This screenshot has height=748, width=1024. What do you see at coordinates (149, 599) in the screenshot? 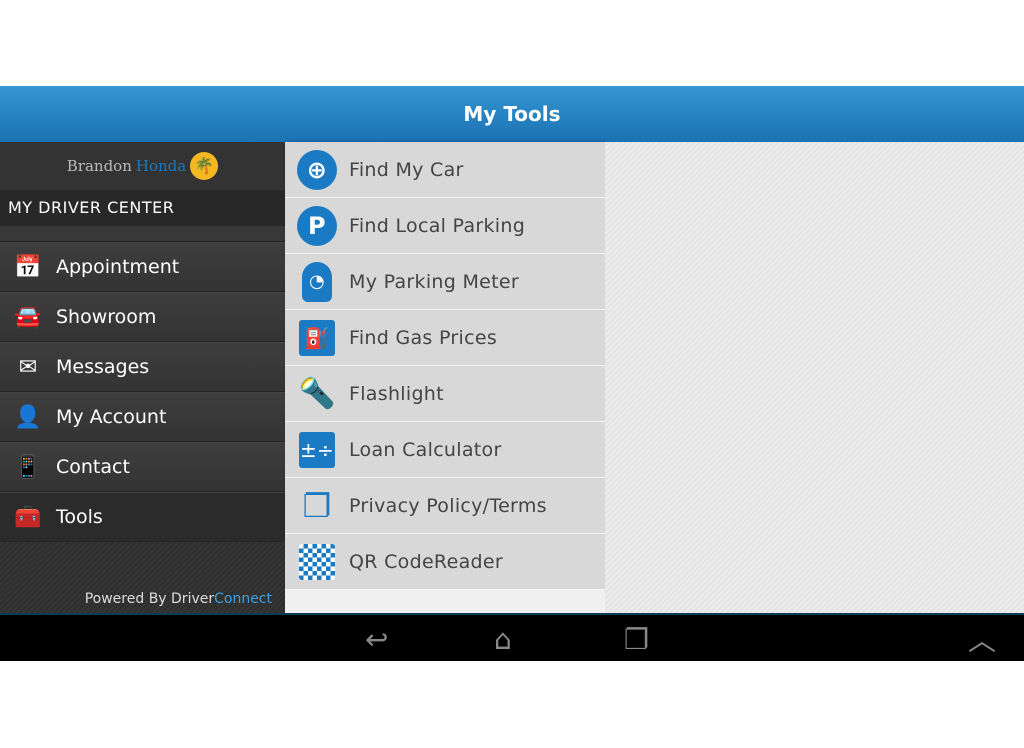
I see `powered-by-text: Powered By Driver` at bounding box center [149, 599].